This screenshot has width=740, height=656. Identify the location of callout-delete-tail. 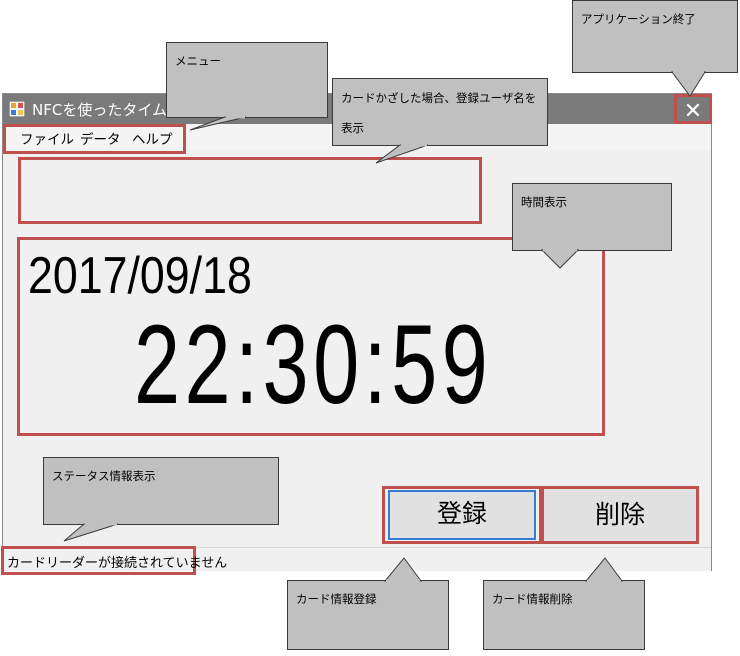
(603, 569).